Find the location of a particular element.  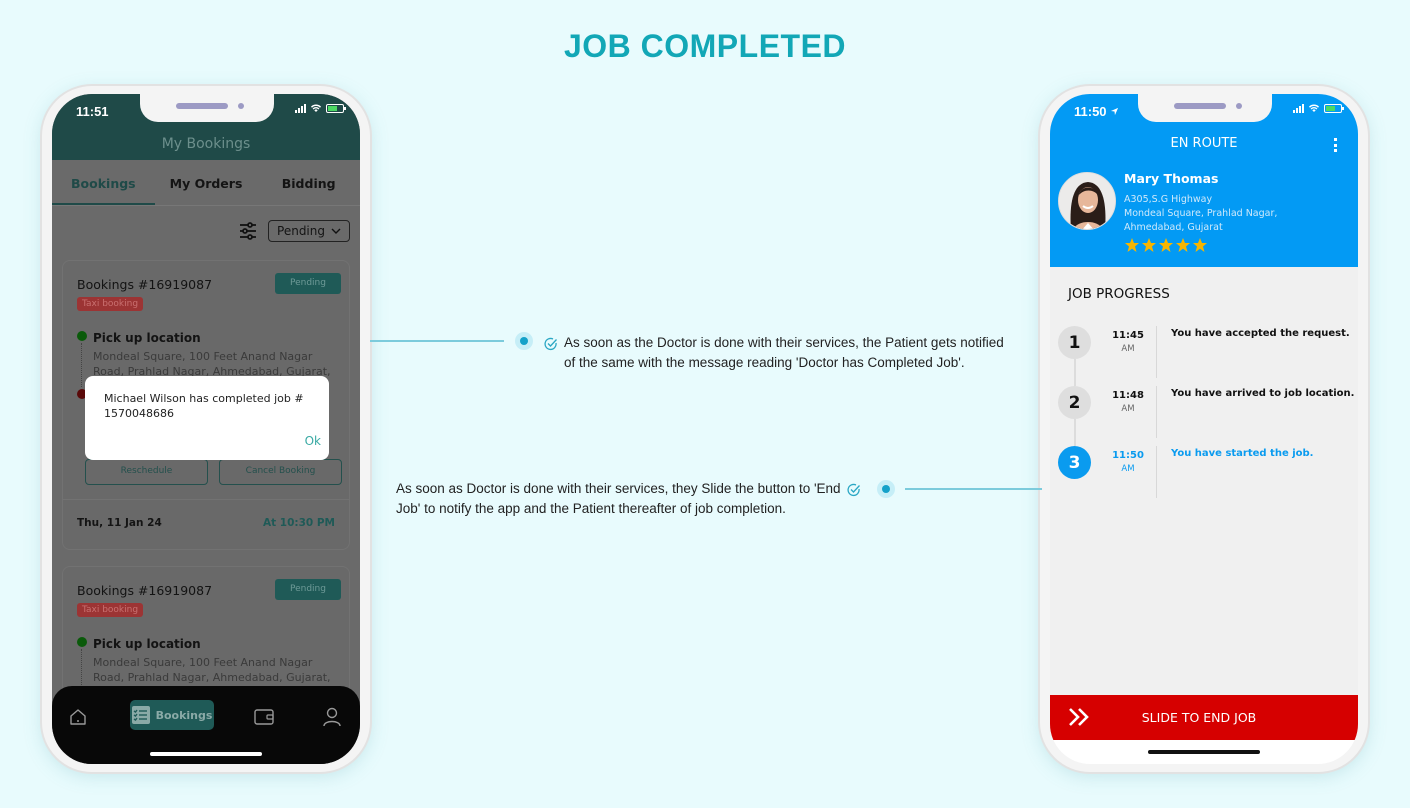

nav-profile is located at coordinates (332, 717).